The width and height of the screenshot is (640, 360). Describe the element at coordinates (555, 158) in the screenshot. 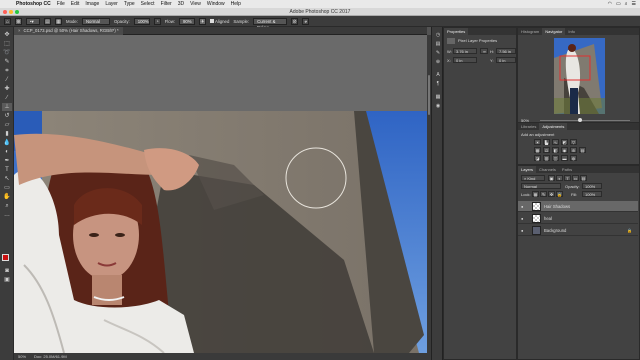

I see `threshold-adjustment-icon: ◫` at that location.